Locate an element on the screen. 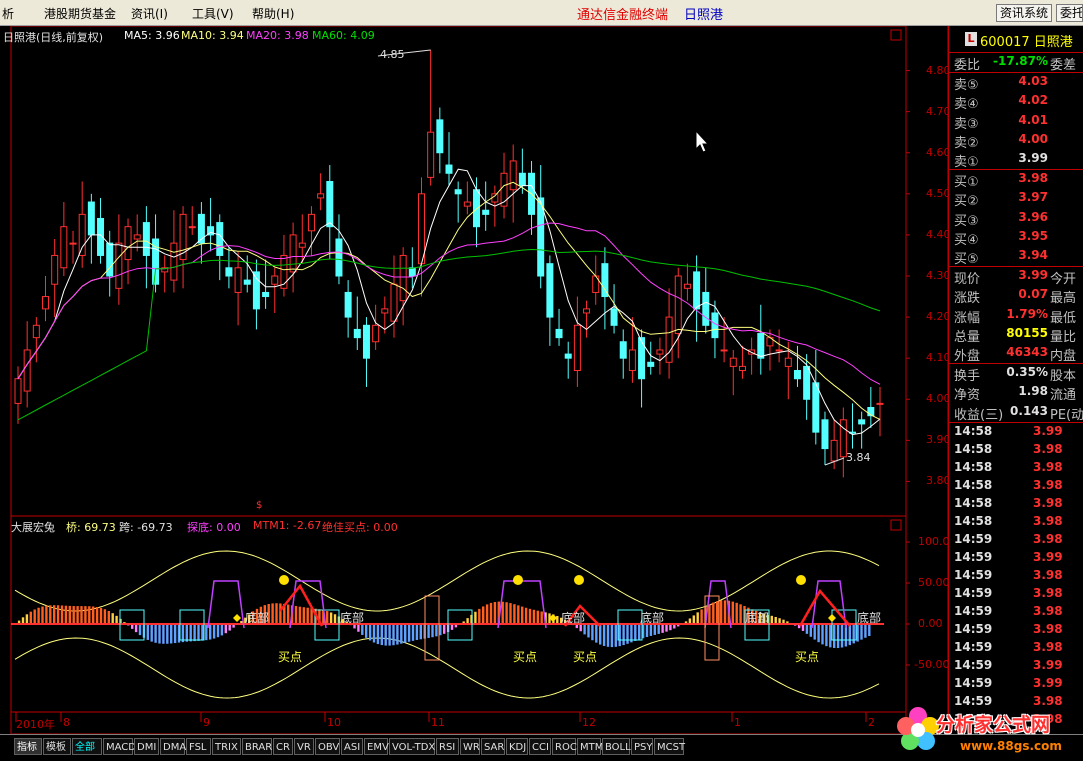 This screenshot has width=1083, height=761. tick-price: 3.99 is located at coordinates (1048, 682).